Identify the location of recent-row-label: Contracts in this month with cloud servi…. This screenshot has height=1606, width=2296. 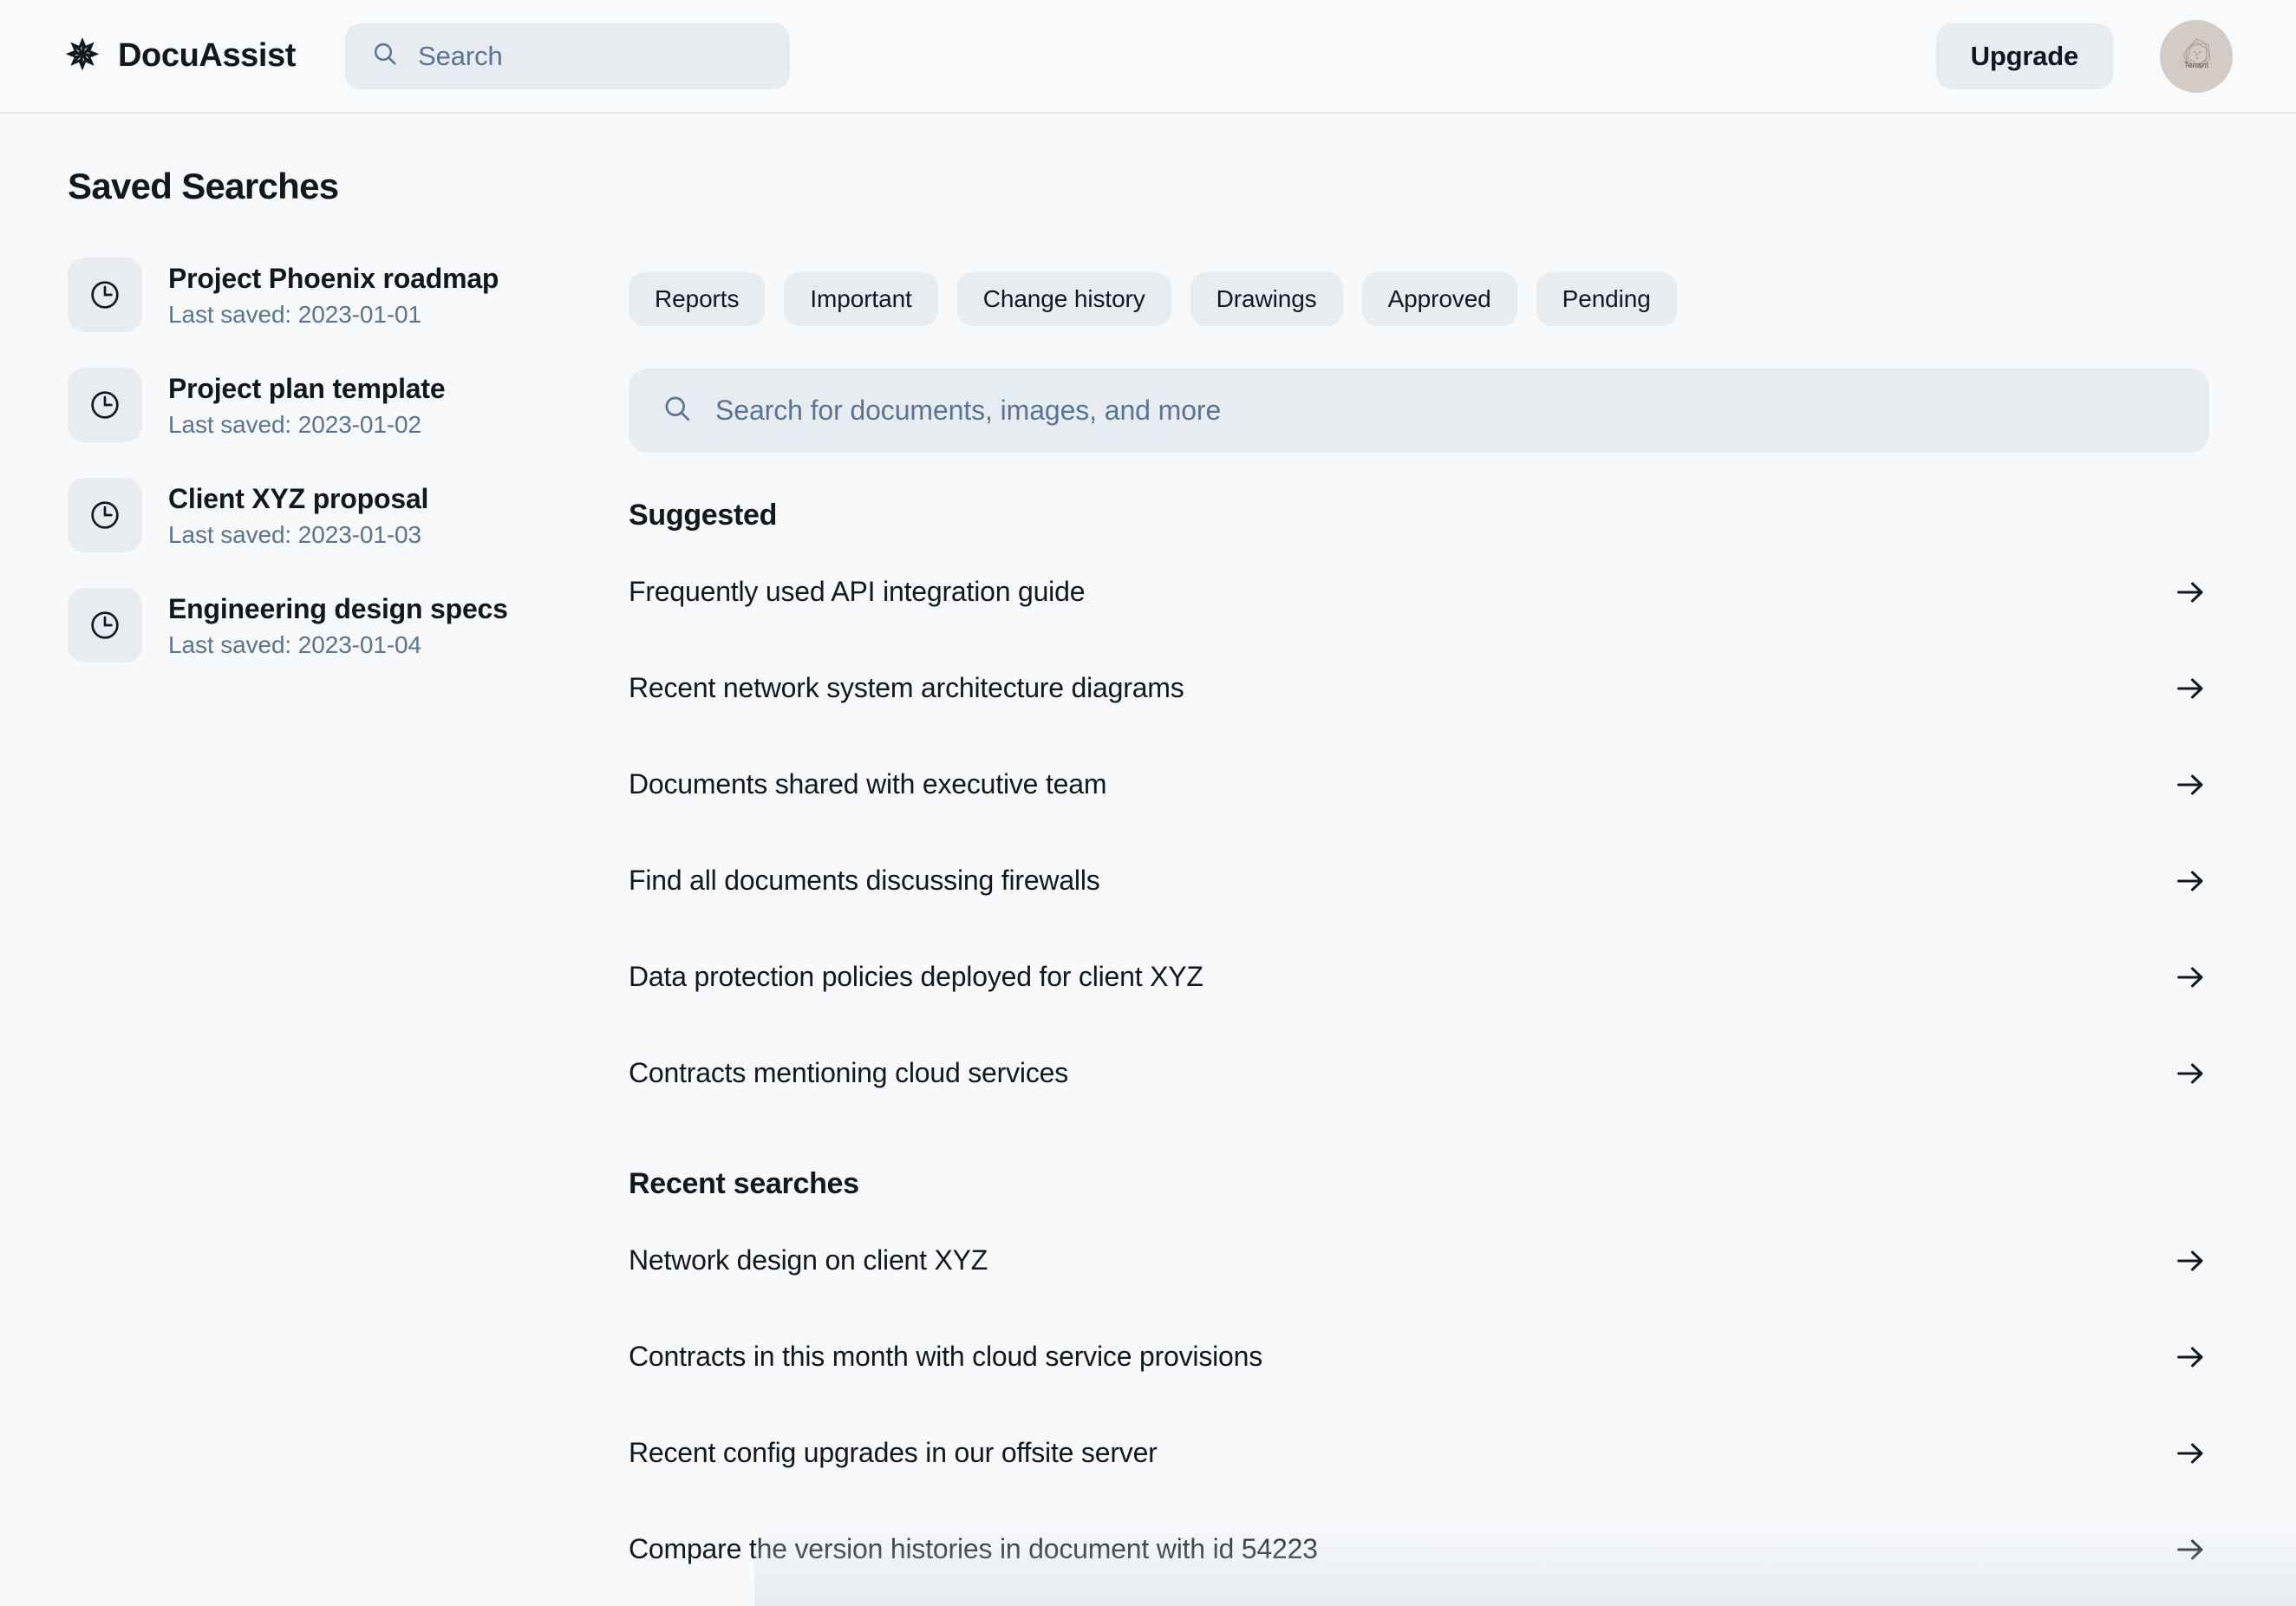
(946, 1356).